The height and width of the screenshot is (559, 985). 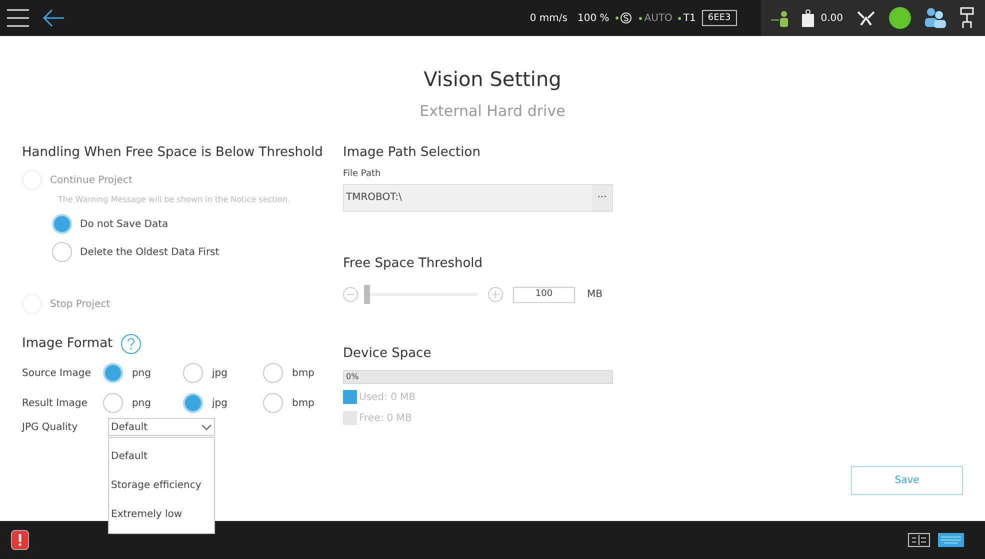 I want to click on radio-label: Do not Save Data, so click(x=124, y=225).